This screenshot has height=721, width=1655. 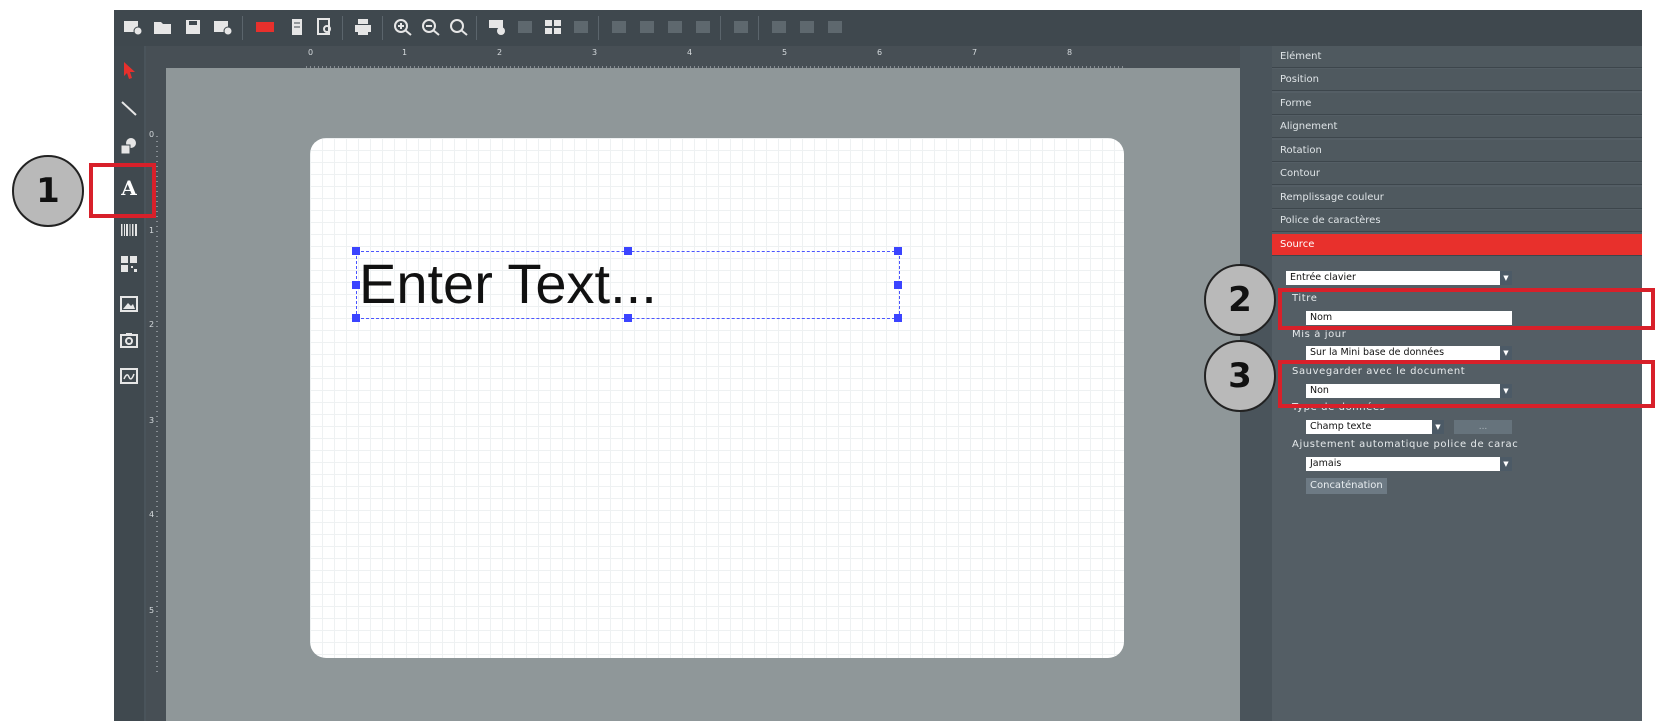 I want to click on ajustement-label: Ajustement automatique police de carac, so click(x=1405, y=444).